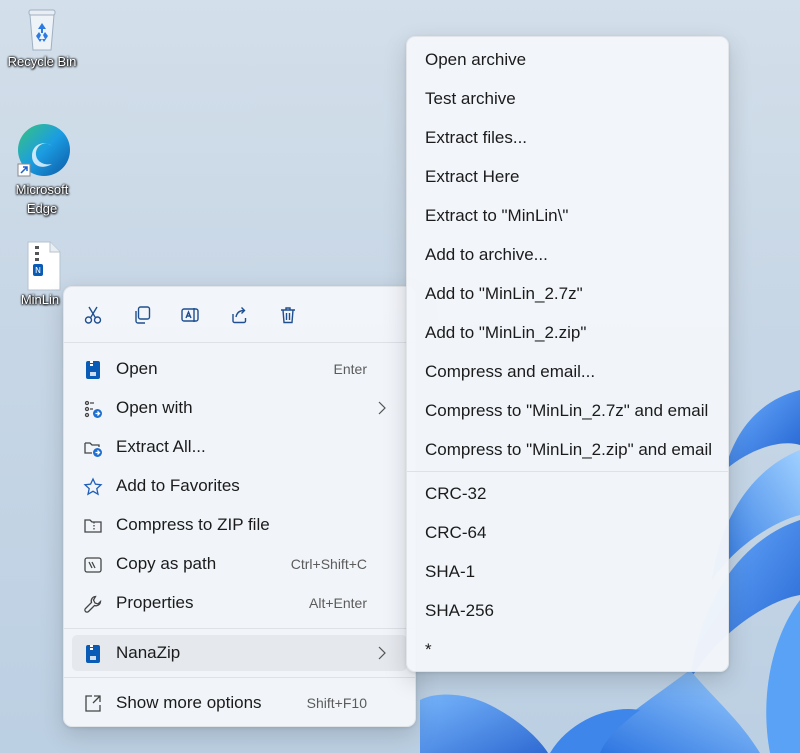 The height and width of the screenshot is (753, 800). Describe the element at coordinates (567, 494) in the screenshot. I see `submenu-item-crc32: CRC-32` at that location.